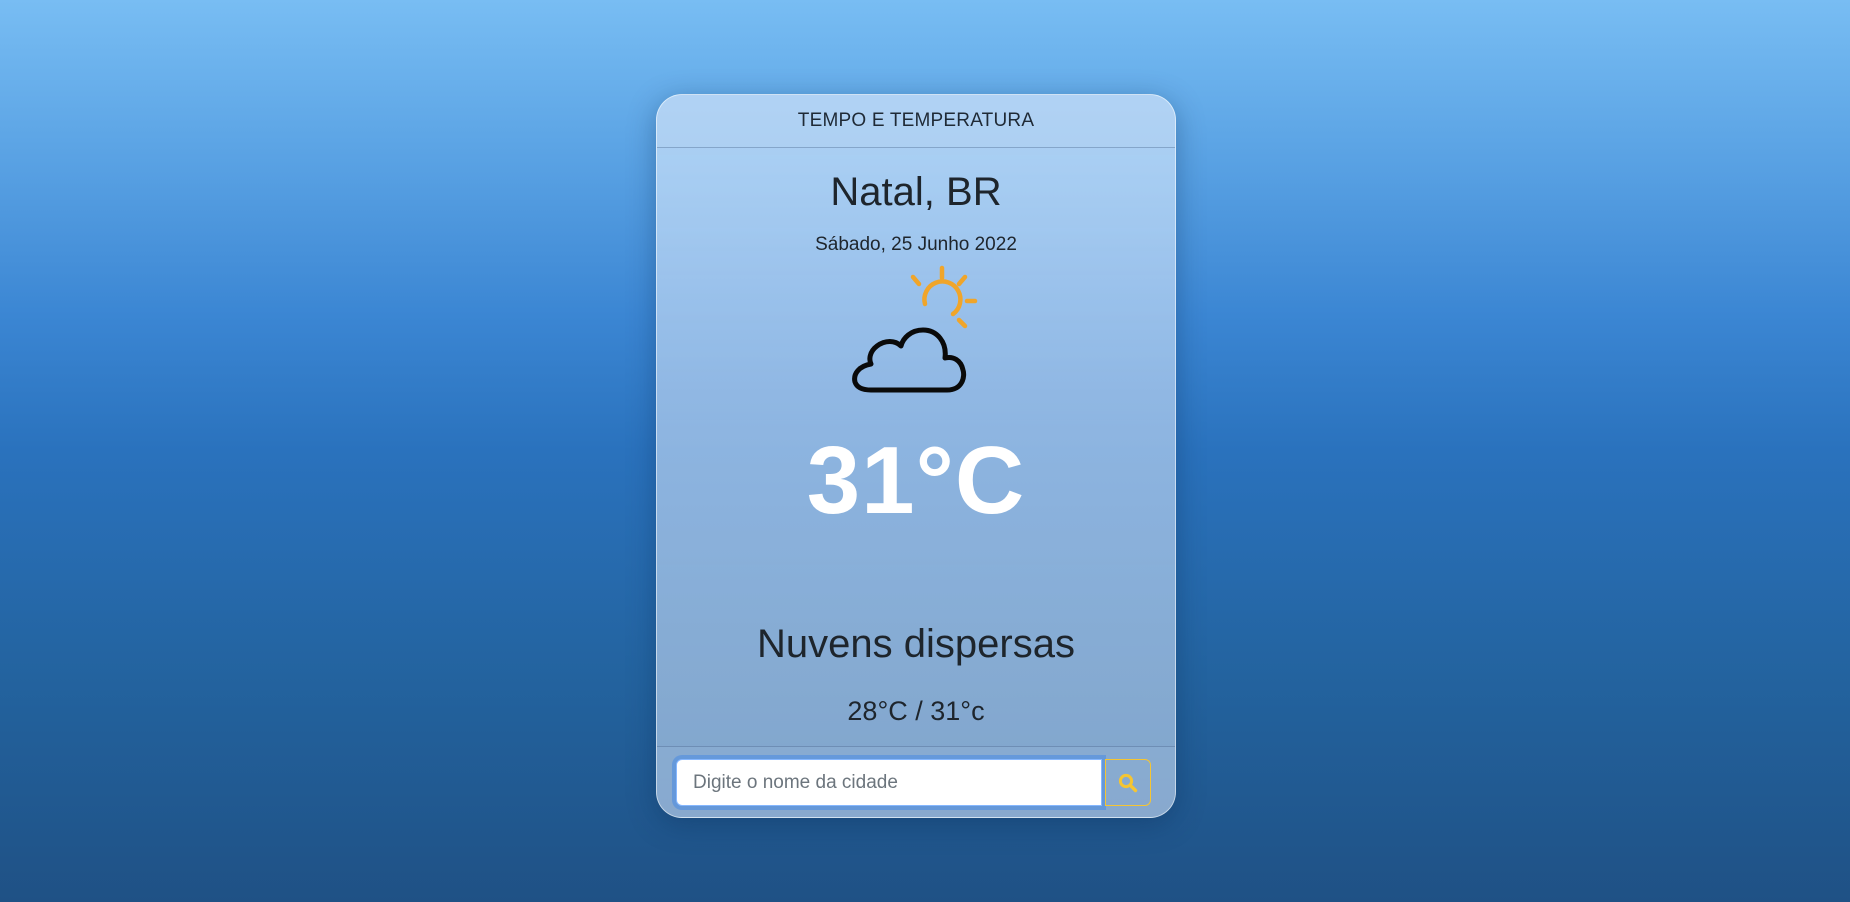 The height and width of the screenshot is (902, 1850). I want to click on current-date: Sábado, 25 Junho 2022, so click(916, 244).